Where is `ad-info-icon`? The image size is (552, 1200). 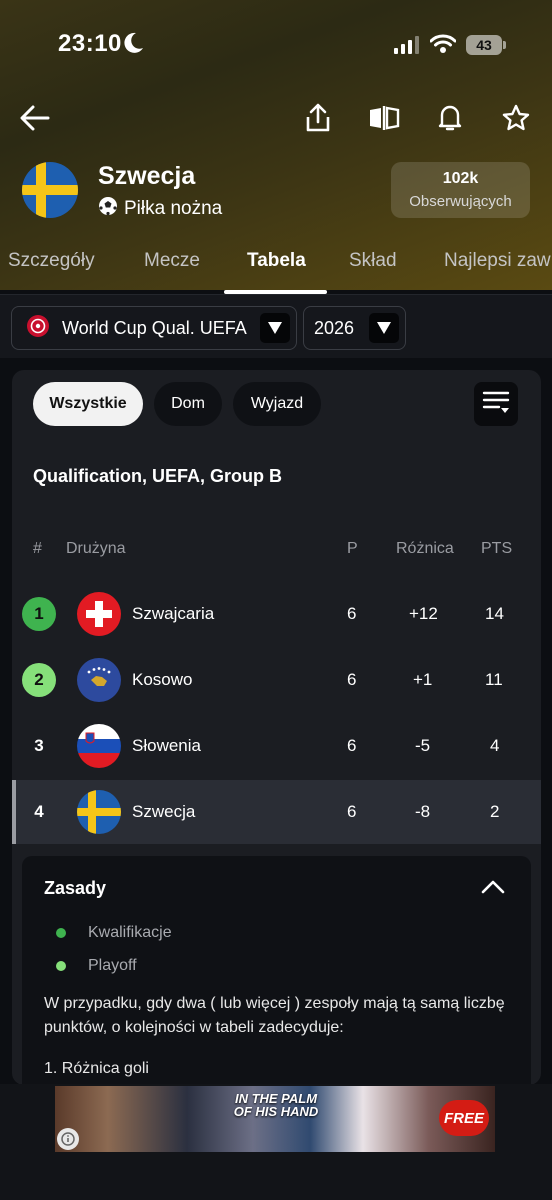
ad-info-icon is located at coordinates (68, 1139).